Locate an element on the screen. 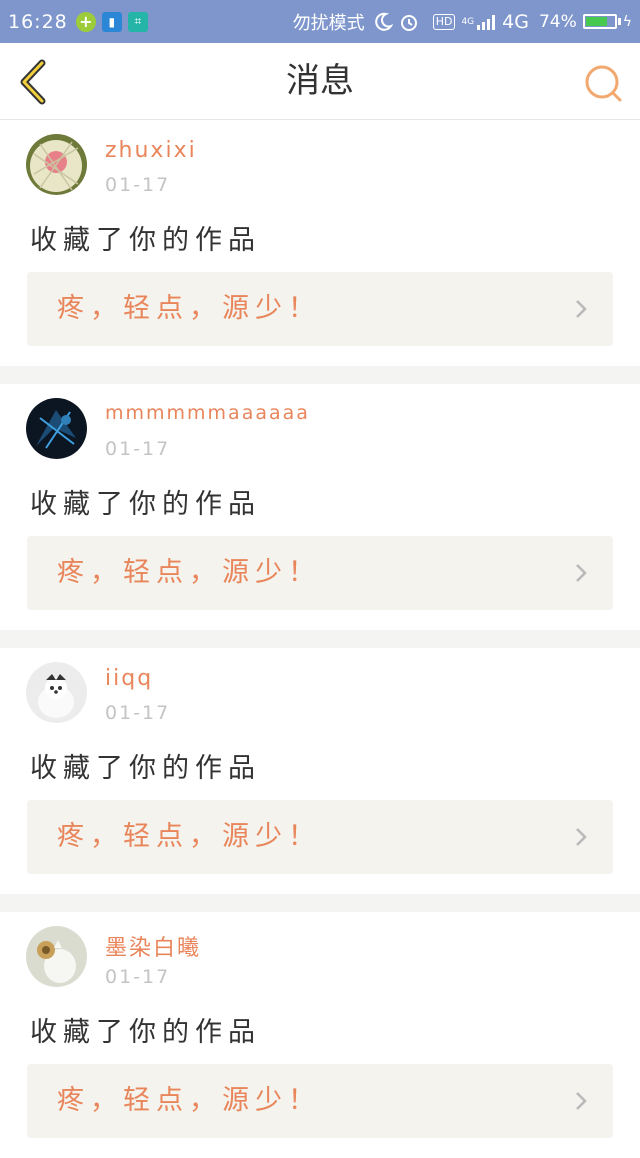 The height and width of the screenshot is (1158, 640). battery-body is located at coordinates (599, 21).